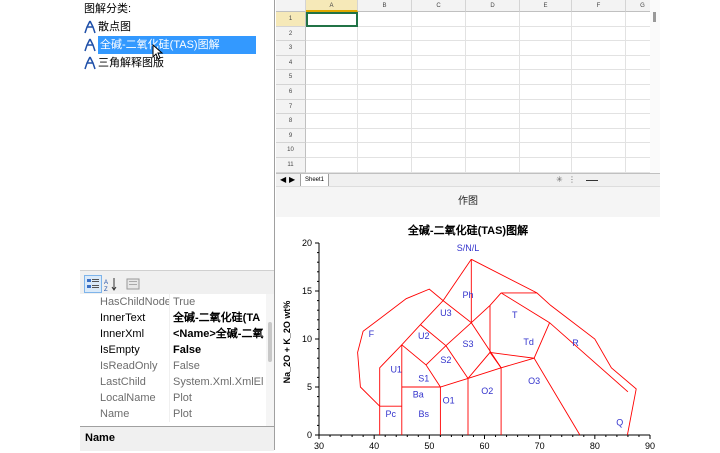 The width and height of the screenshot is (720, 453). What do you see at coordinates (559, 180) in the screenshot?
I see `sheet-add-icon: ✳` at bounding box center [559, 180].